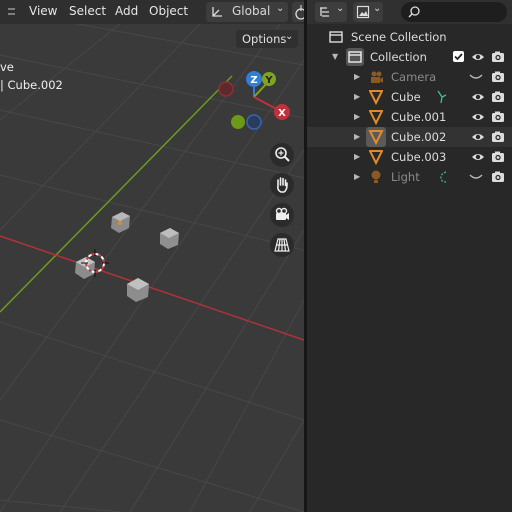  What do you see at coordinates (268, 80) in the screenshot?
I see `gizmo-y-label: Y` at bounding box center [268, 80].